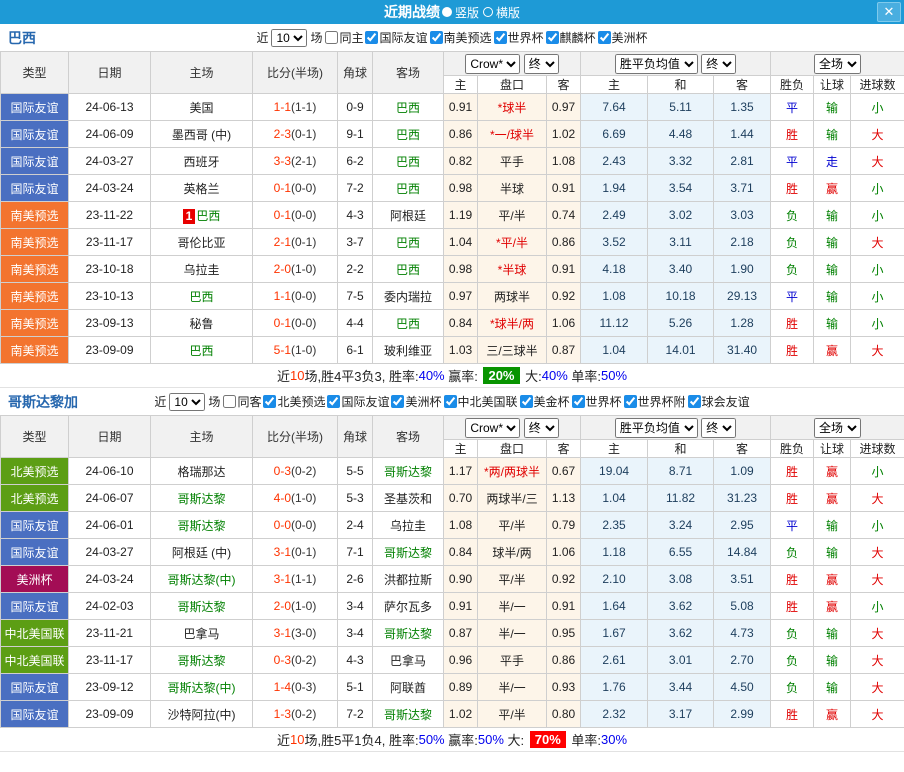  I want to click on col-header-home: 主场, so click(201, 72).